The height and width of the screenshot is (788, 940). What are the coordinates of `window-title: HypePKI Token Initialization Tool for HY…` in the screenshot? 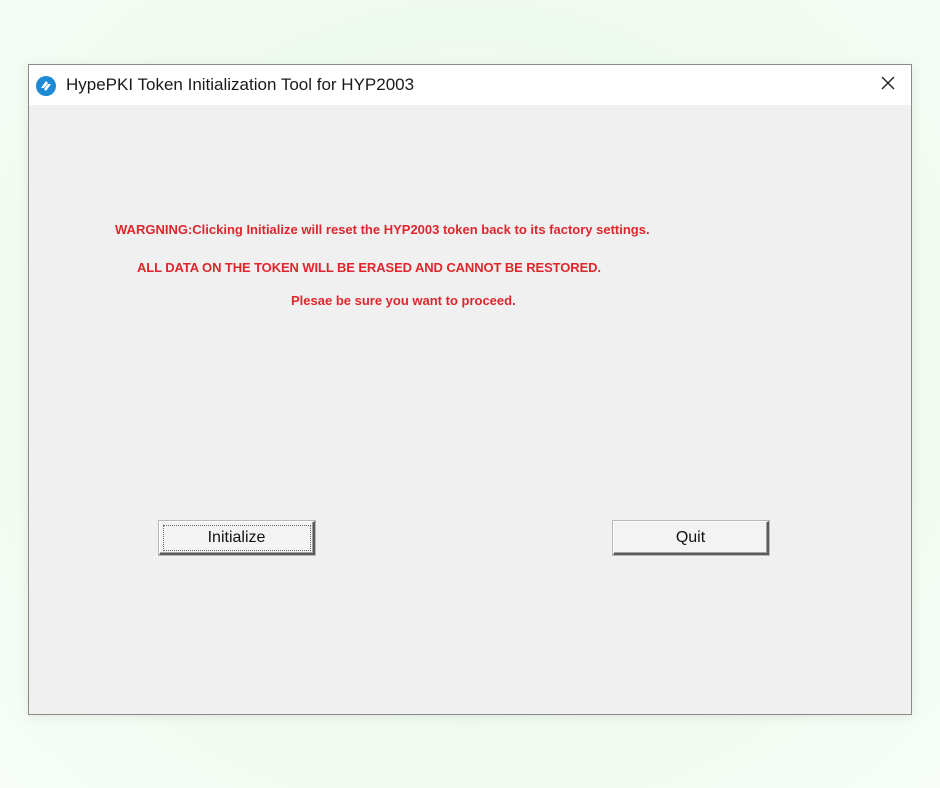 It's located at (240, 84).